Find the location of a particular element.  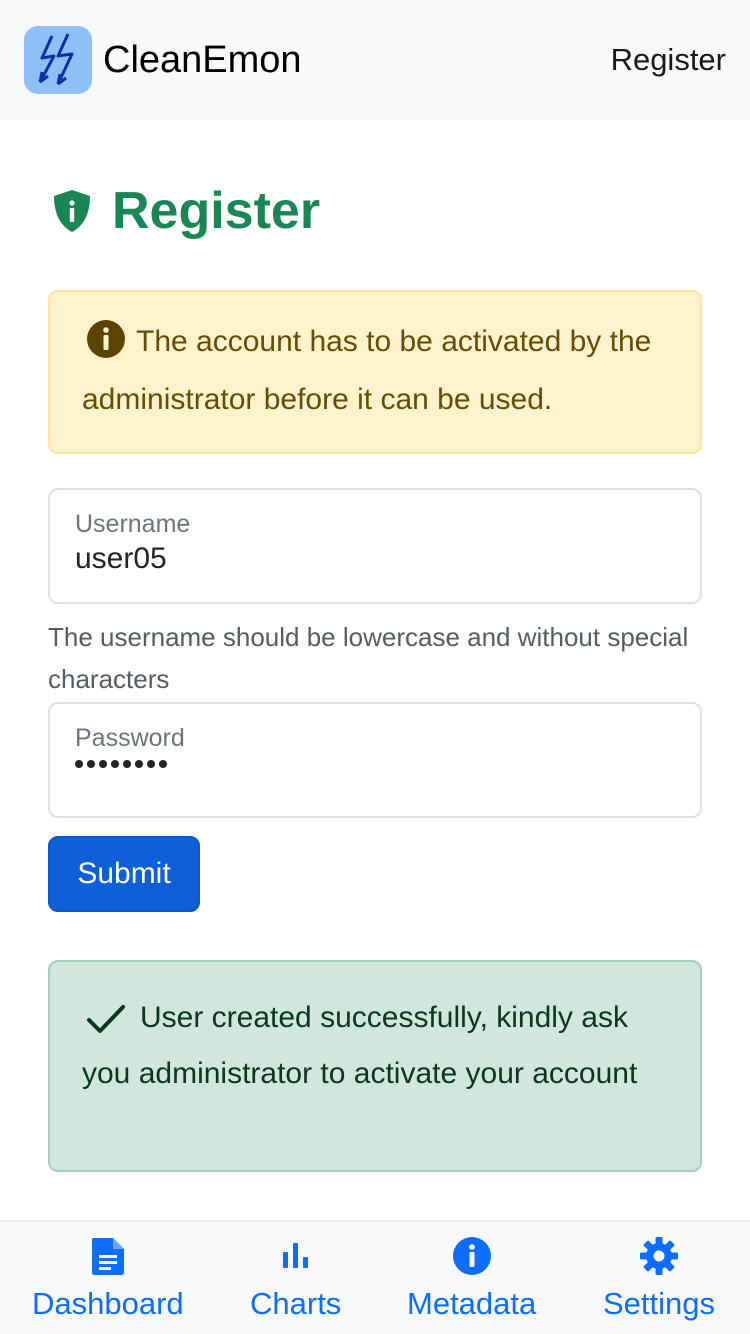

bar-chart-icon is located at coordinates (296, 1256).